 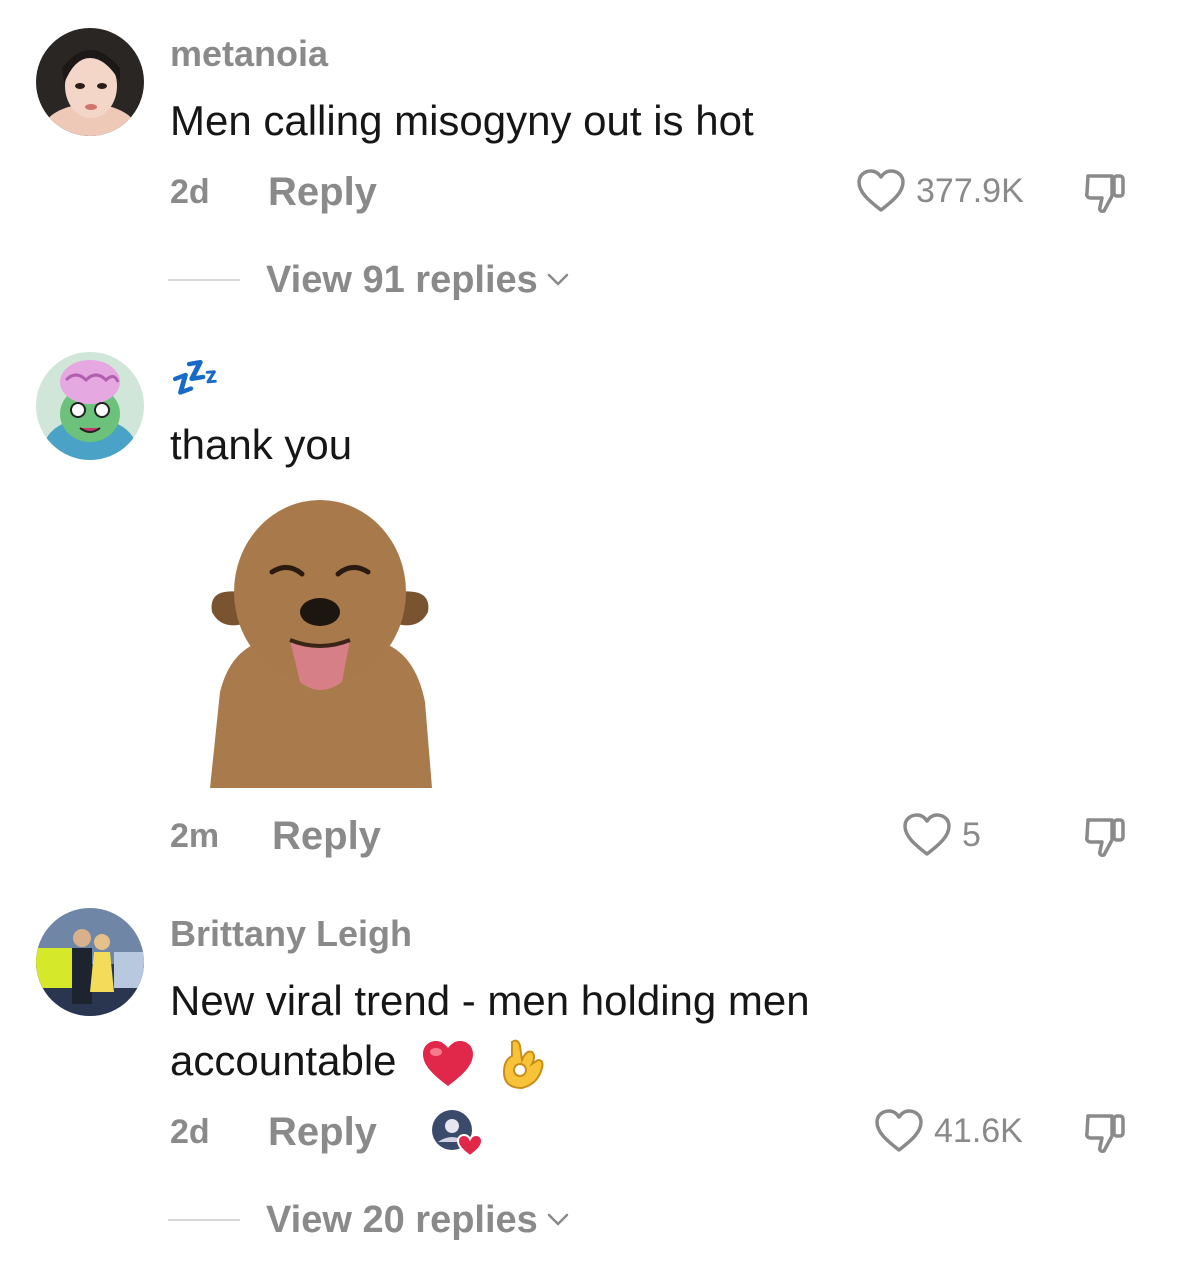 I want to click on view-replies-label: View 20 replies, so click(x=402, y=1220).